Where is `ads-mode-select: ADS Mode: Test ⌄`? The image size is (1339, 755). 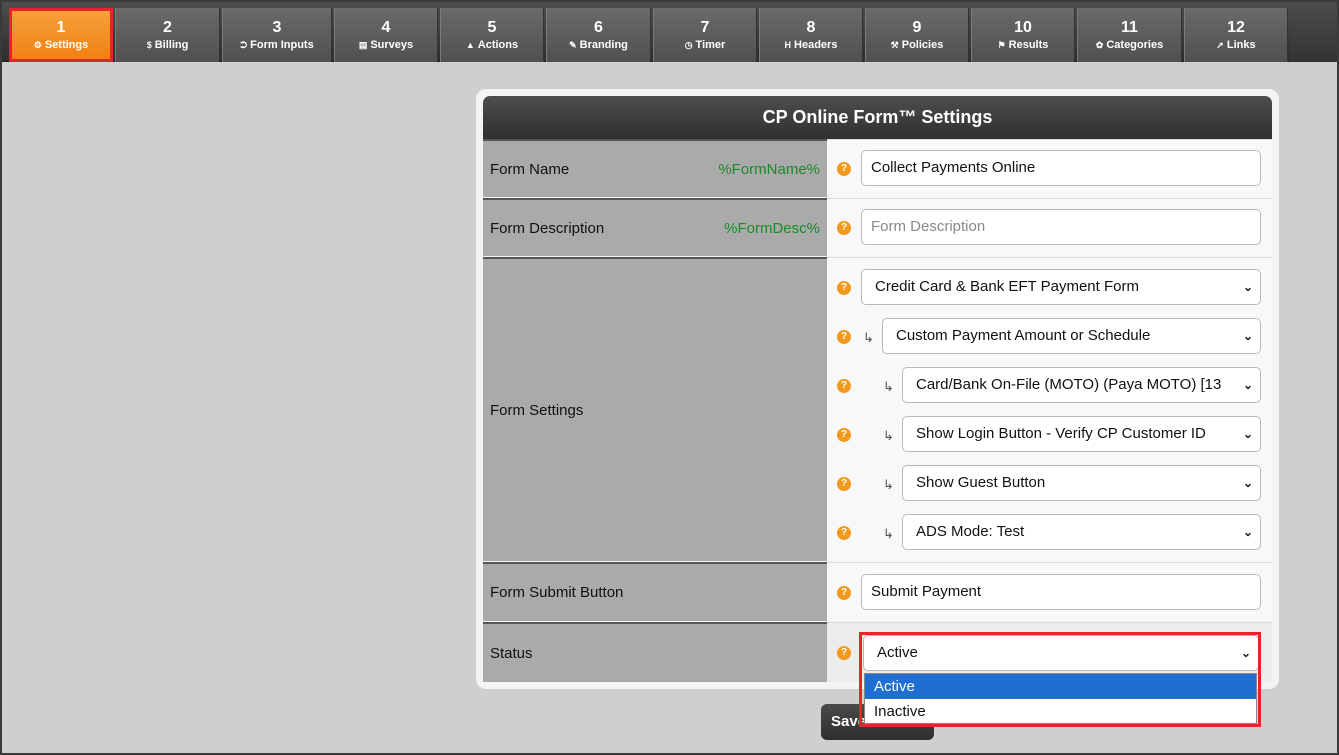 ads-mode-select: ADS Mode: Test ⌄ is located at coordinates (1081, 532).